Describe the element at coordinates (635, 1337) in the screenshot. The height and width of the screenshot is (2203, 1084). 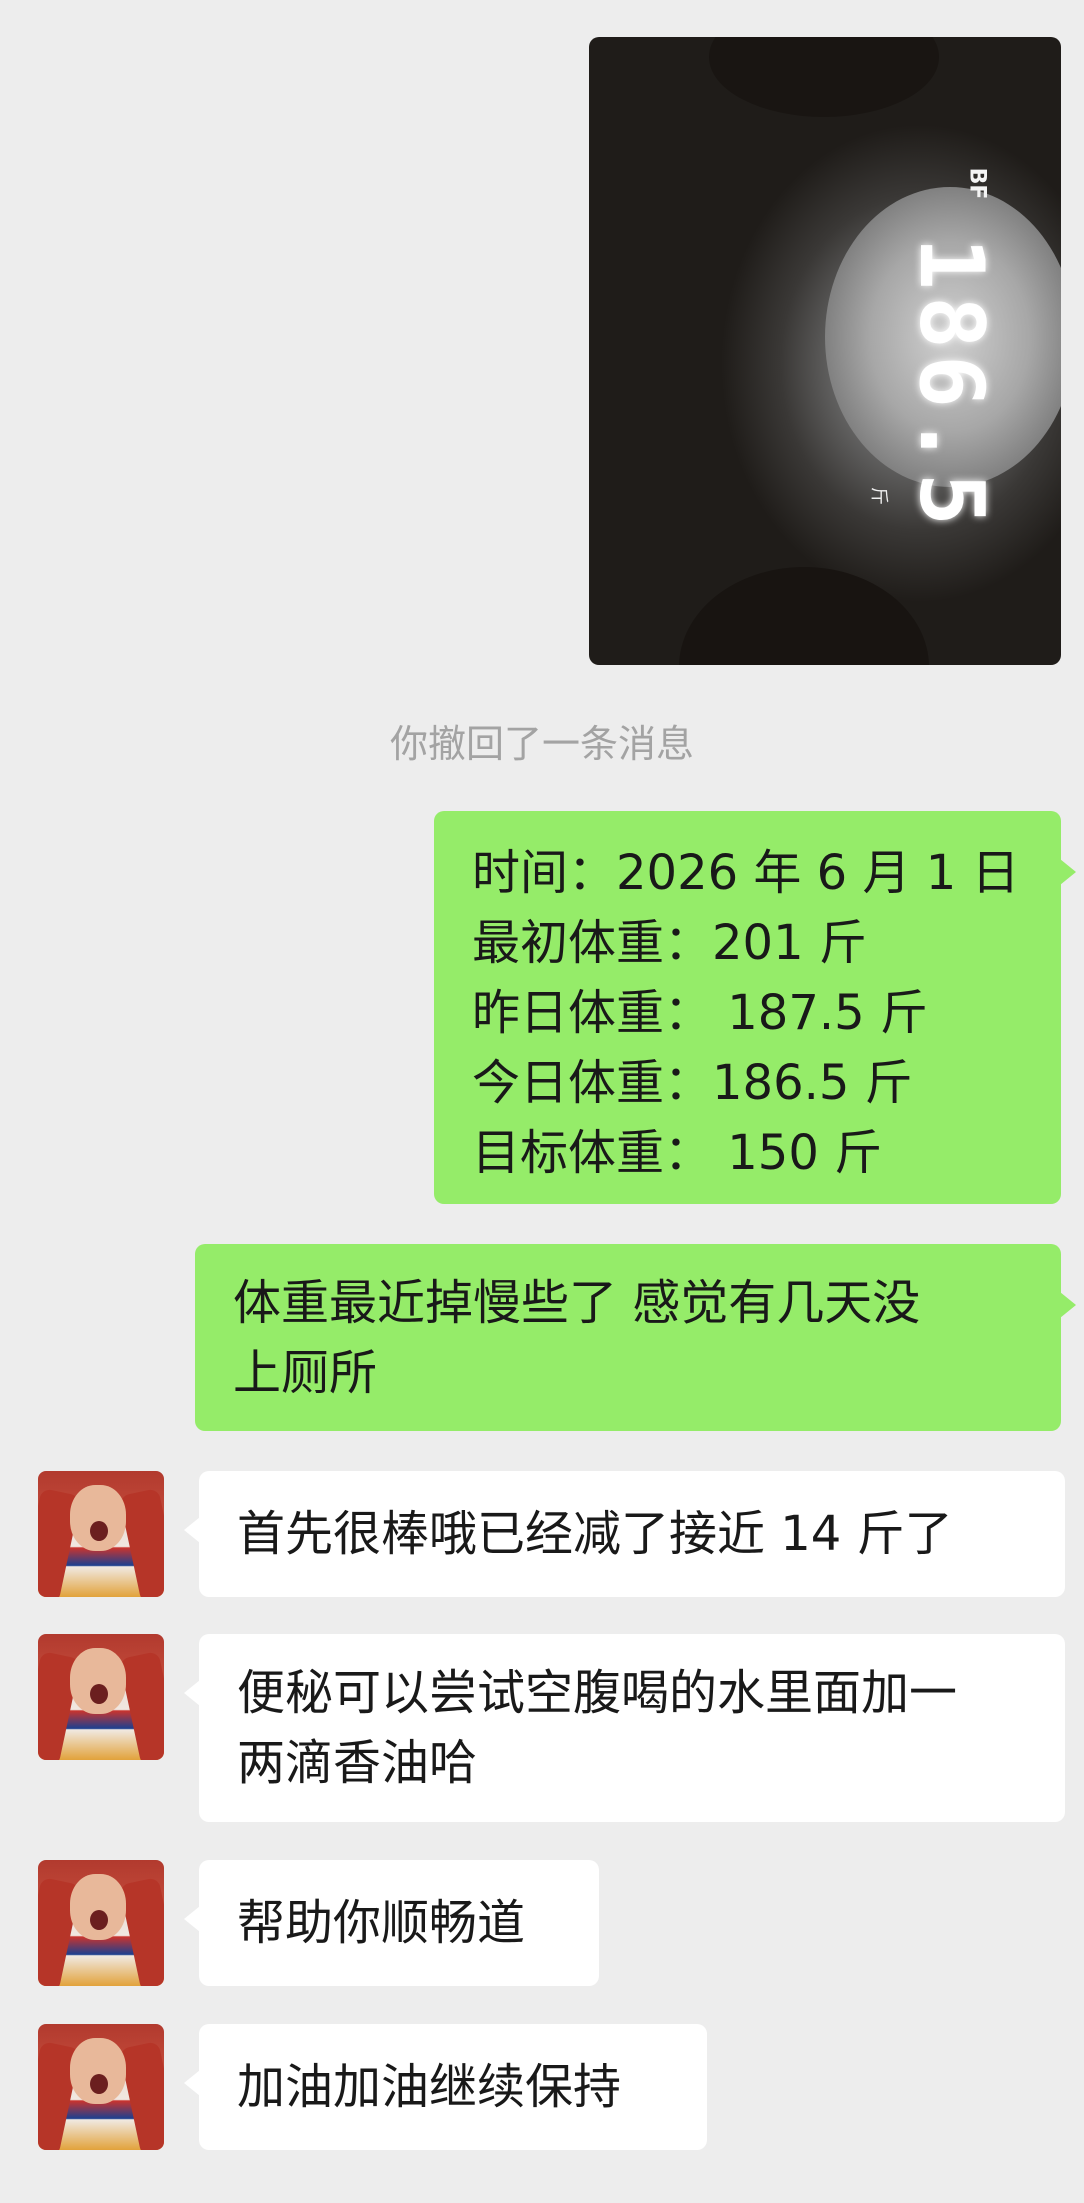
I see `my-message-bubble: 体重最近掉慢些了 感觉有几天没 上厕所` at that location.